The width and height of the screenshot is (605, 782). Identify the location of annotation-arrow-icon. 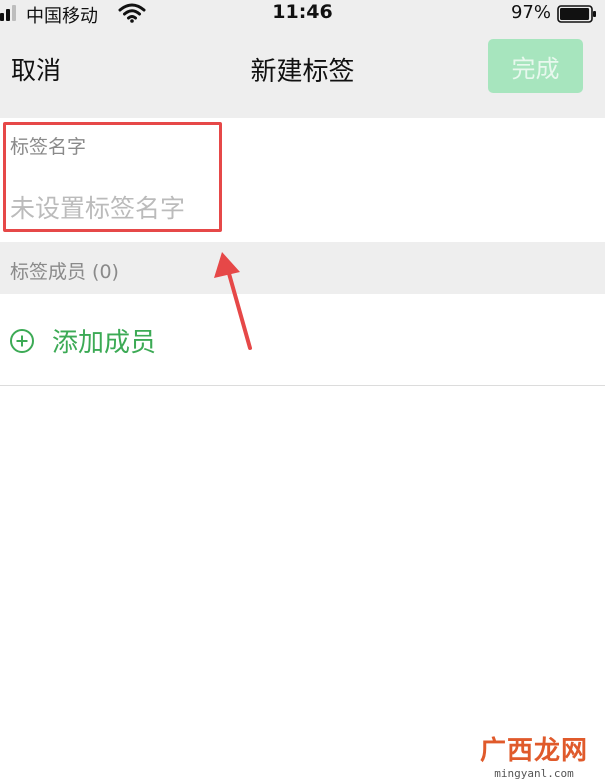
(233, 301).